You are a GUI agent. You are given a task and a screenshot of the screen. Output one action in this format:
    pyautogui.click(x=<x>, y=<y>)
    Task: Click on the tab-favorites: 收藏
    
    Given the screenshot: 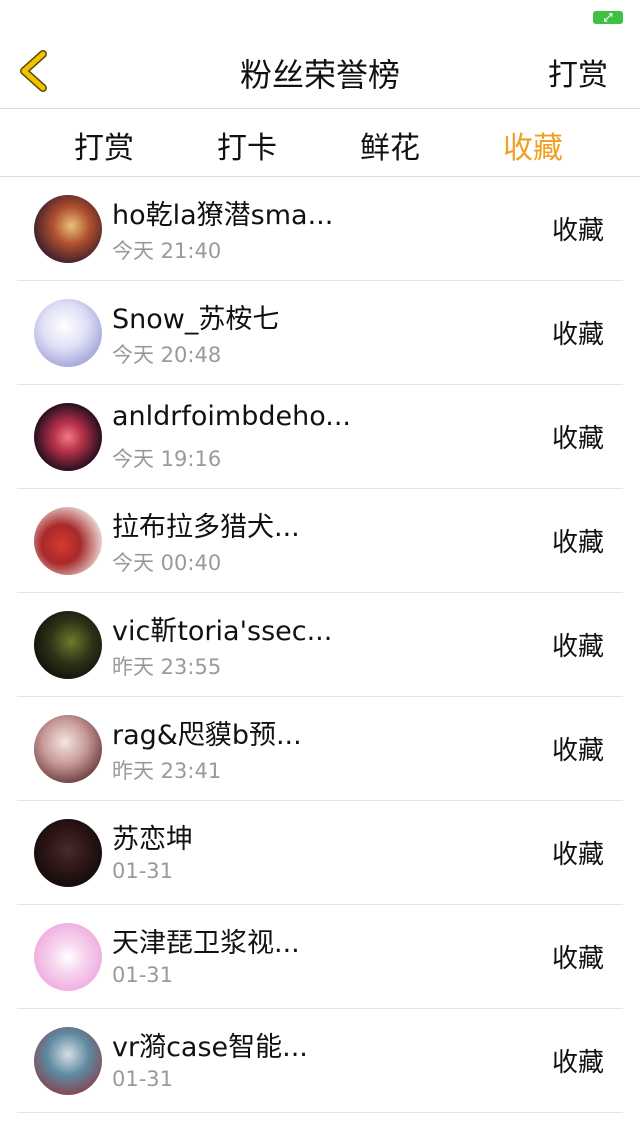 What is the action you would take?
    pyautogui.click(x=533, y=145)
    